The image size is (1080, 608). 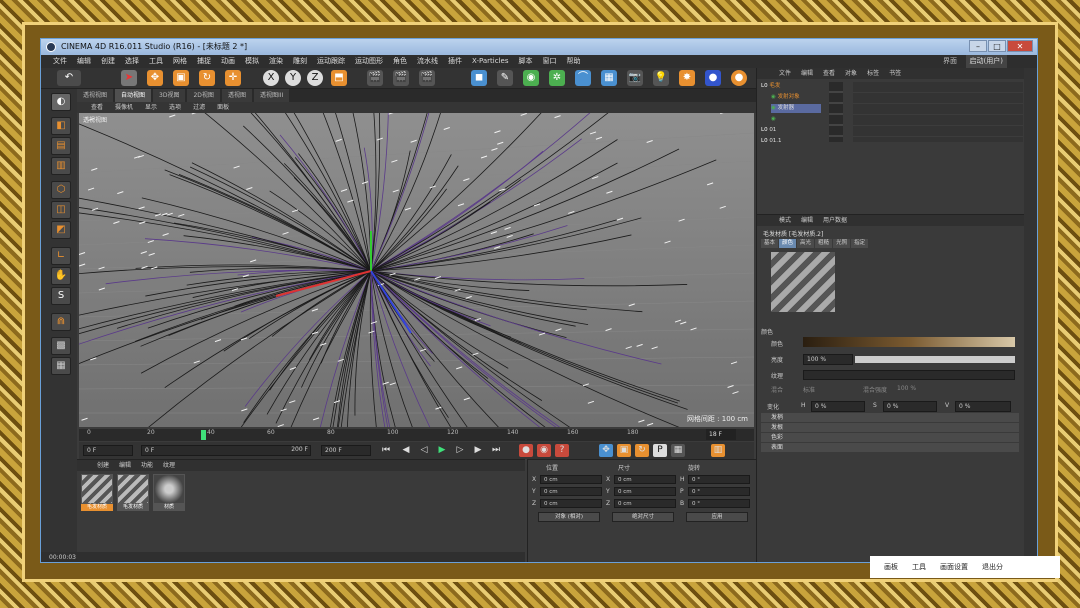 What do you see at coordinates (61, 322) in the screenshot?
I see `magnet-icon: ⋒` at bounding box center [61, 322].